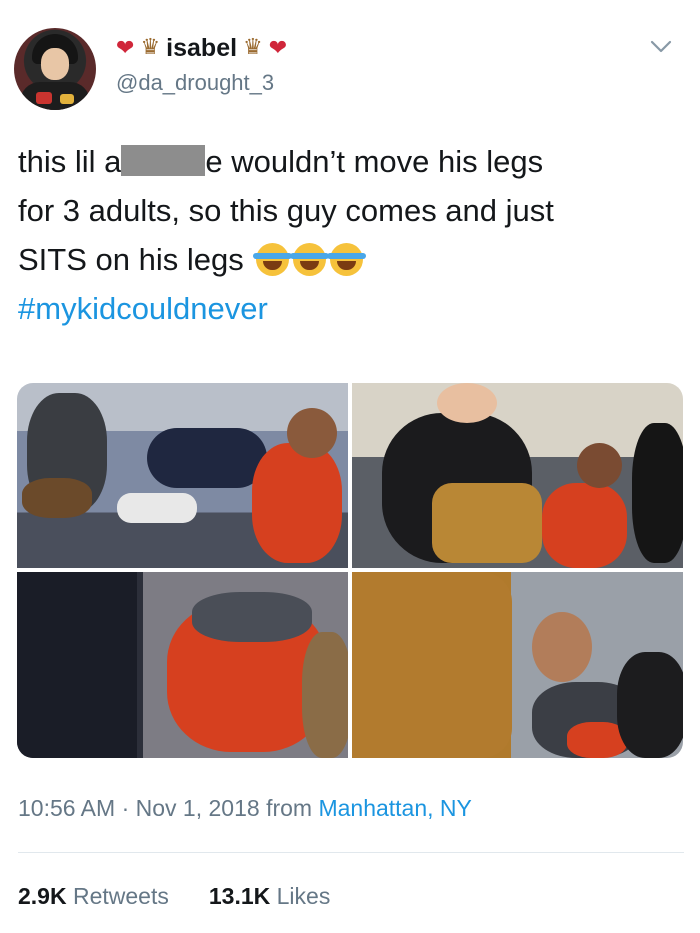  Describe the element at coordinates (55, 96) in the screenshot. I see `avatar-coat` at that location.